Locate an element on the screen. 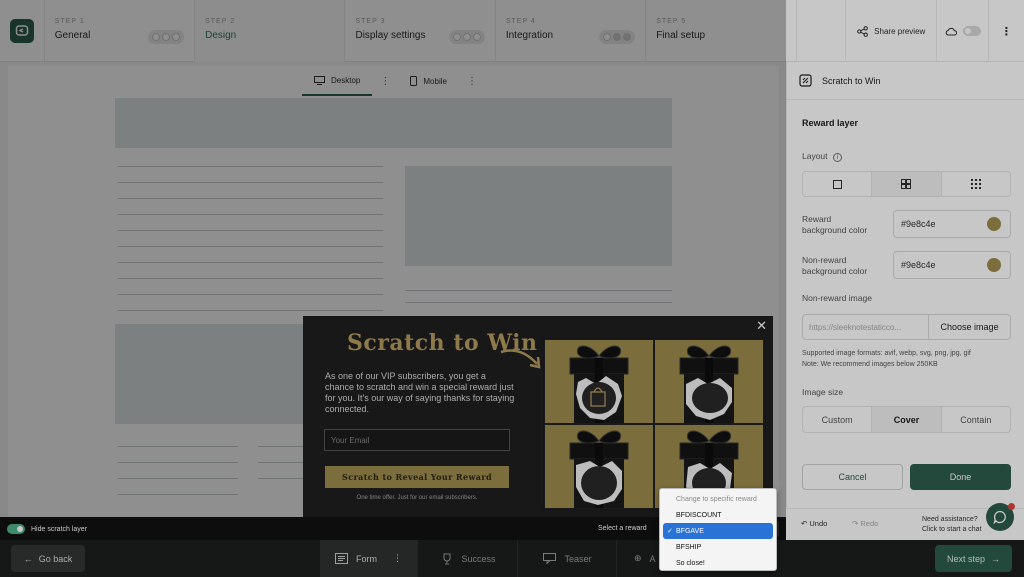 The width and height of the screenshot is (1024, 577). tab-form-options-icon: ⋮ is located at coordinates (397, 558).